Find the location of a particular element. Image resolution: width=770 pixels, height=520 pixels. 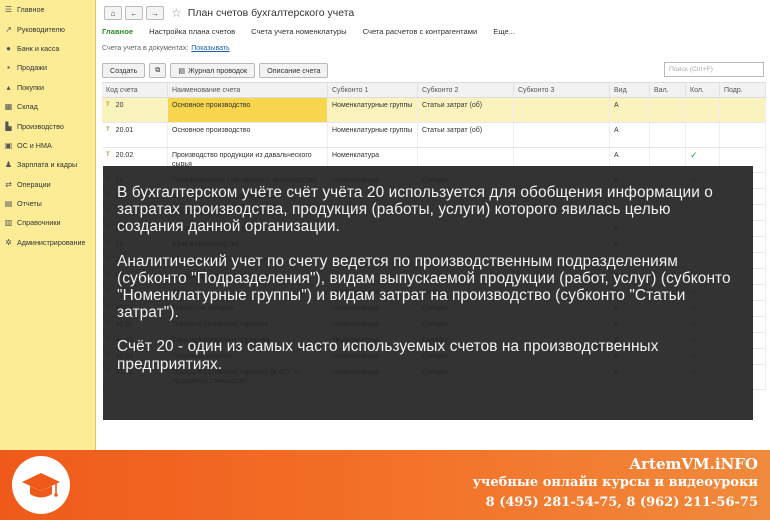

sidebar-item-assets: ▣ ОС и НМА is located at coordinates (47, 145).